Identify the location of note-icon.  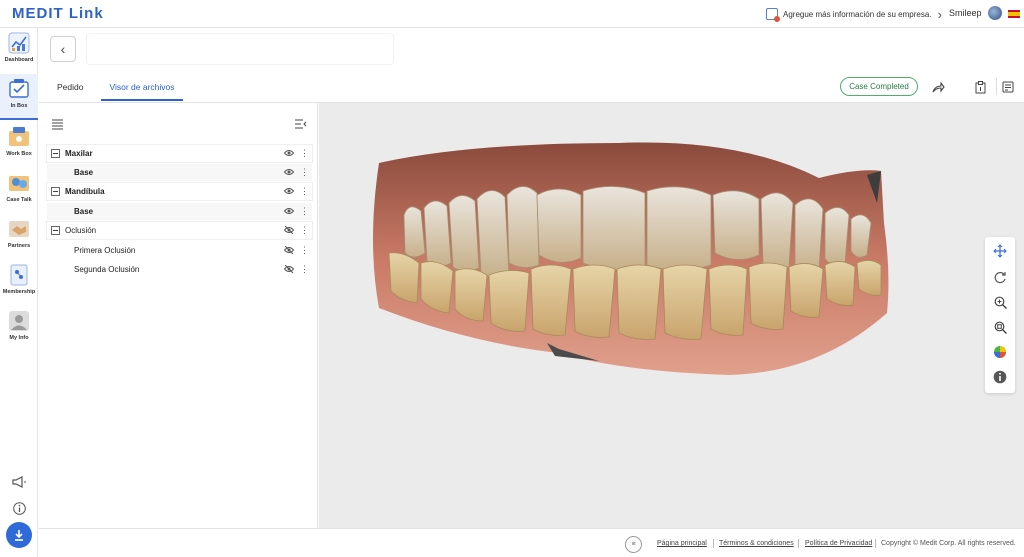
(1008, 87).